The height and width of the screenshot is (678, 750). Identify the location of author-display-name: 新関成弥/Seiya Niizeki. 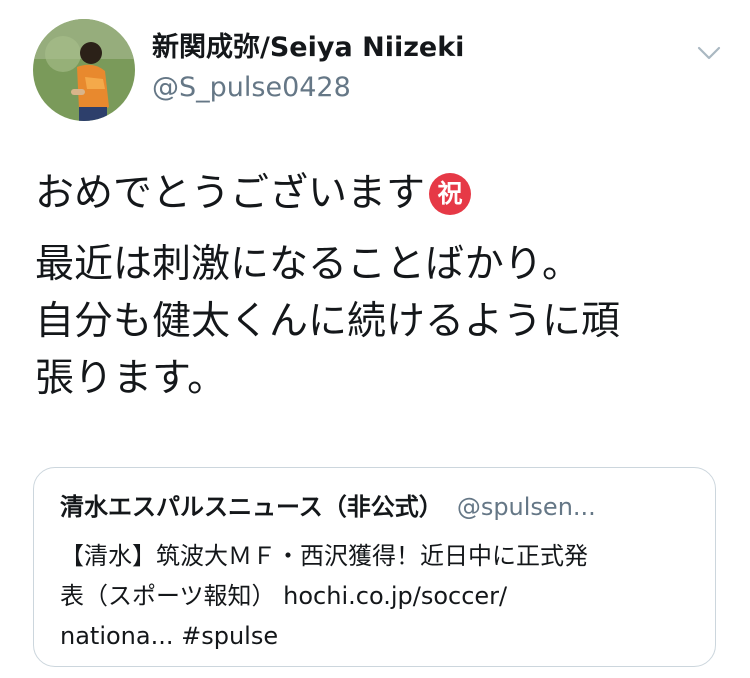
(308, 48).